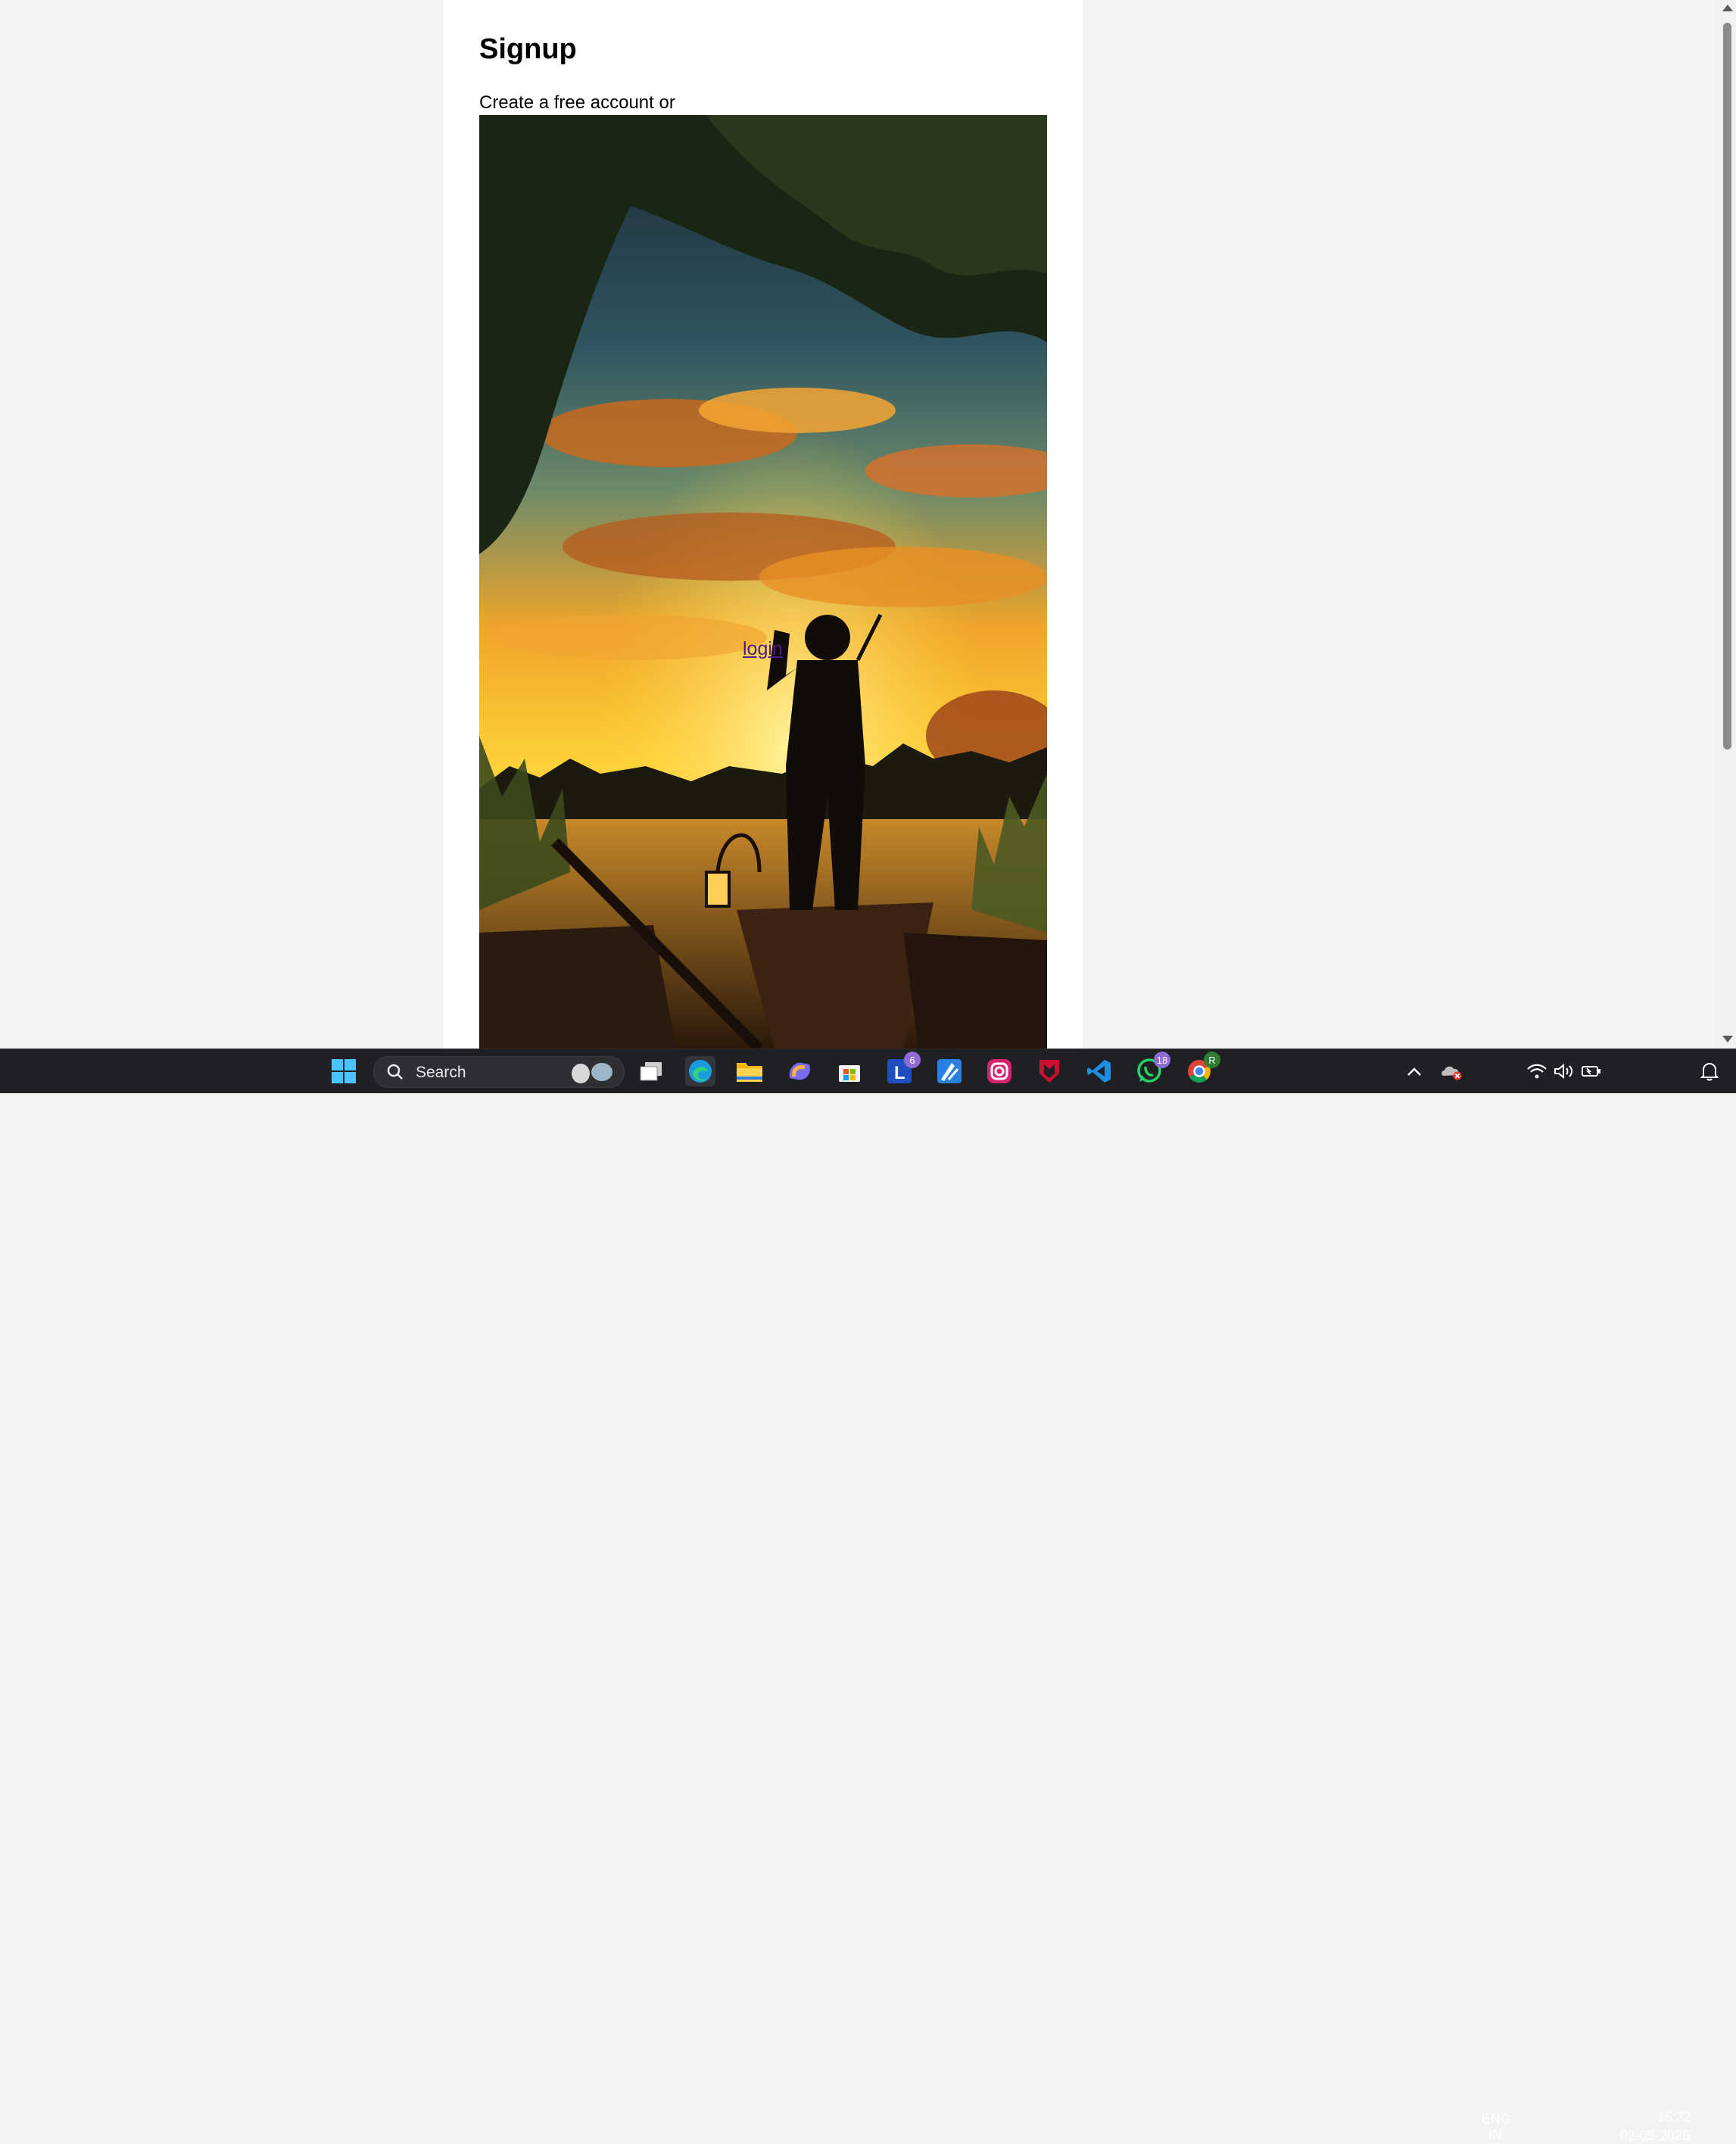 The width and height of the screenshot is (1736, 2144). What do you see at coordinates (395, 1072) in the screenshot?
I see `search-icon` at bounding box center [395, 1072].